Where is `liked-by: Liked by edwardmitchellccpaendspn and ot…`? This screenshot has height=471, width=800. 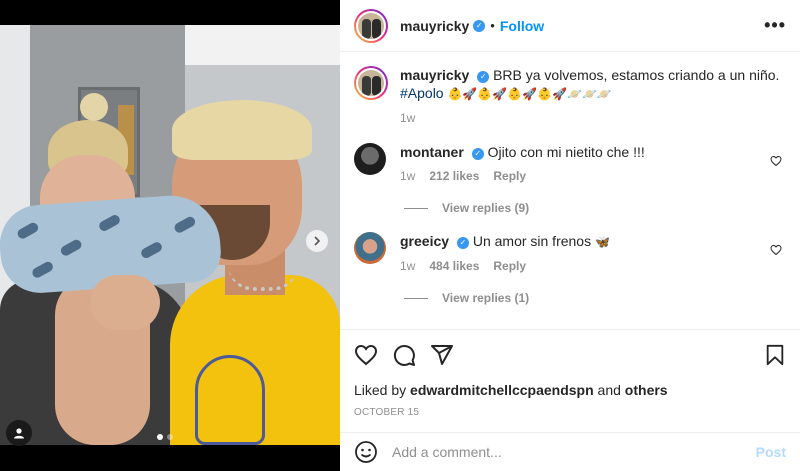
liked-by: Liked by edwardmitchellccpaendspn and ot… is located at coordinates (570, 390).